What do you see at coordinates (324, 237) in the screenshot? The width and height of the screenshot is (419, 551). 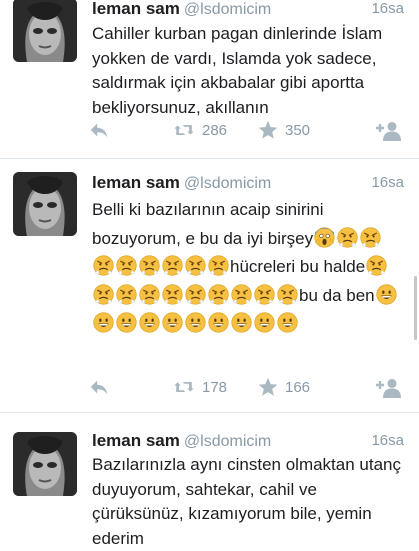 I see `screaming-face-emoji` at bounding box center [324, 237].